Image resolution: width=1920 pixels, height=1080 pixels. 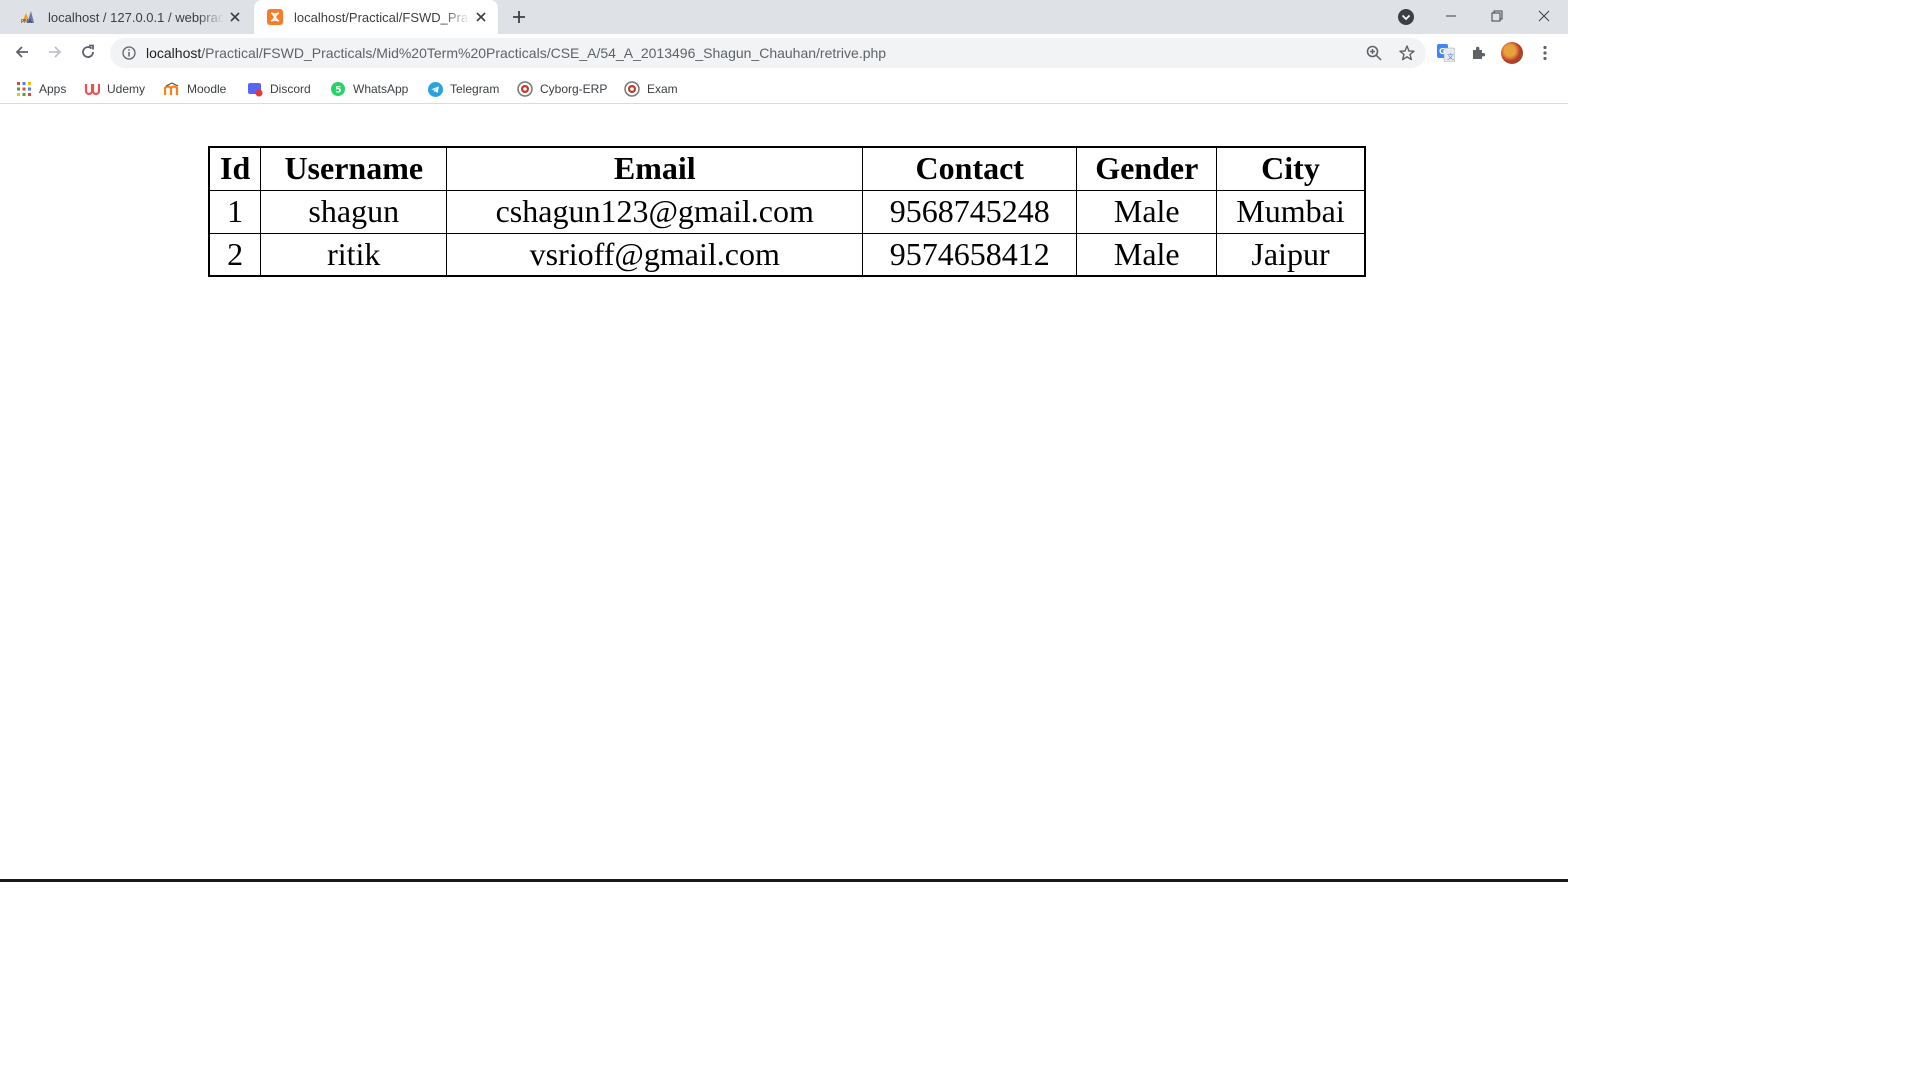 What do you see at coordinates (255, 89) in the screenshot?
I see `discord-icon` at bounding box center [255, 89].